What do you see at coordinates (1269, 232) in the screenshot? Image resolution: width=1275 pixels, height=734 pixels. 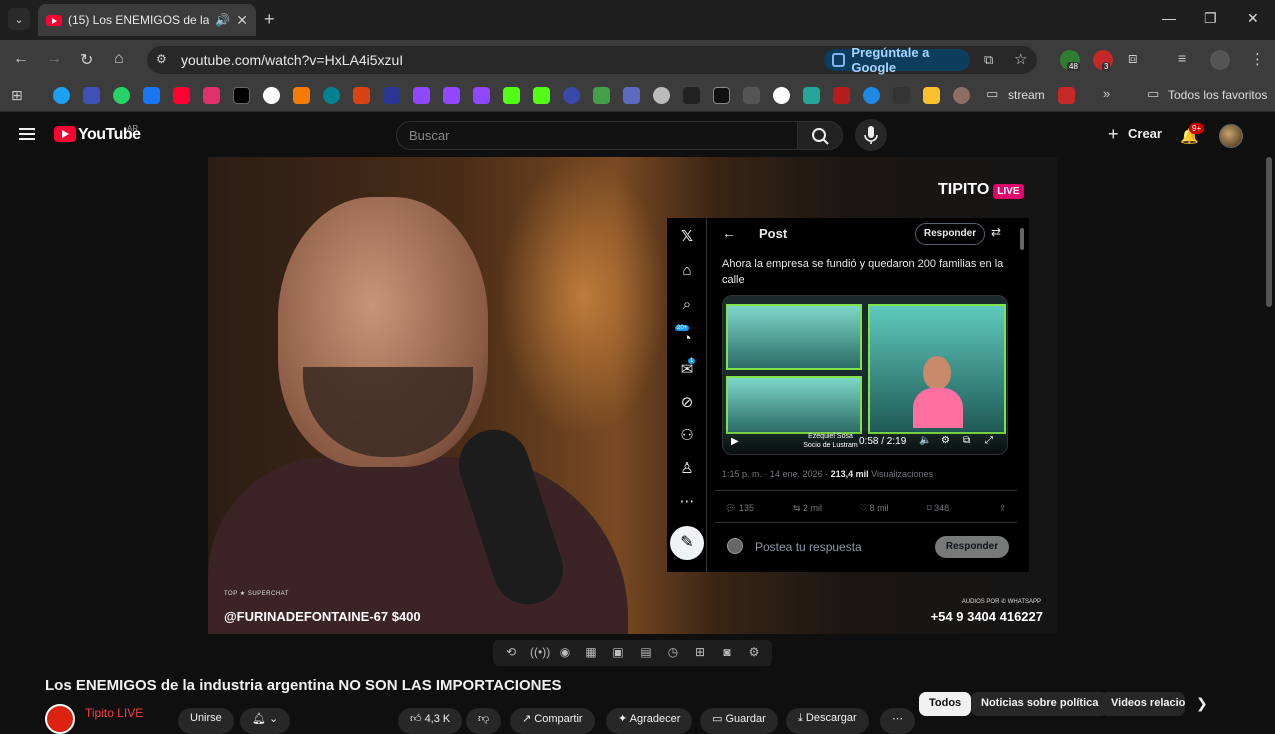 I see `page-scrollbar` at bounding box center [1269, 232].